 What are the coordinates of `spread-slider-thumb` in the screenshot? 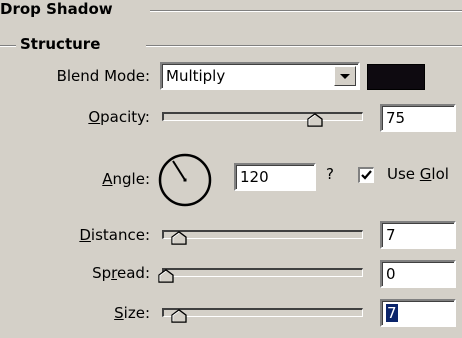 It's located at (166, 276).